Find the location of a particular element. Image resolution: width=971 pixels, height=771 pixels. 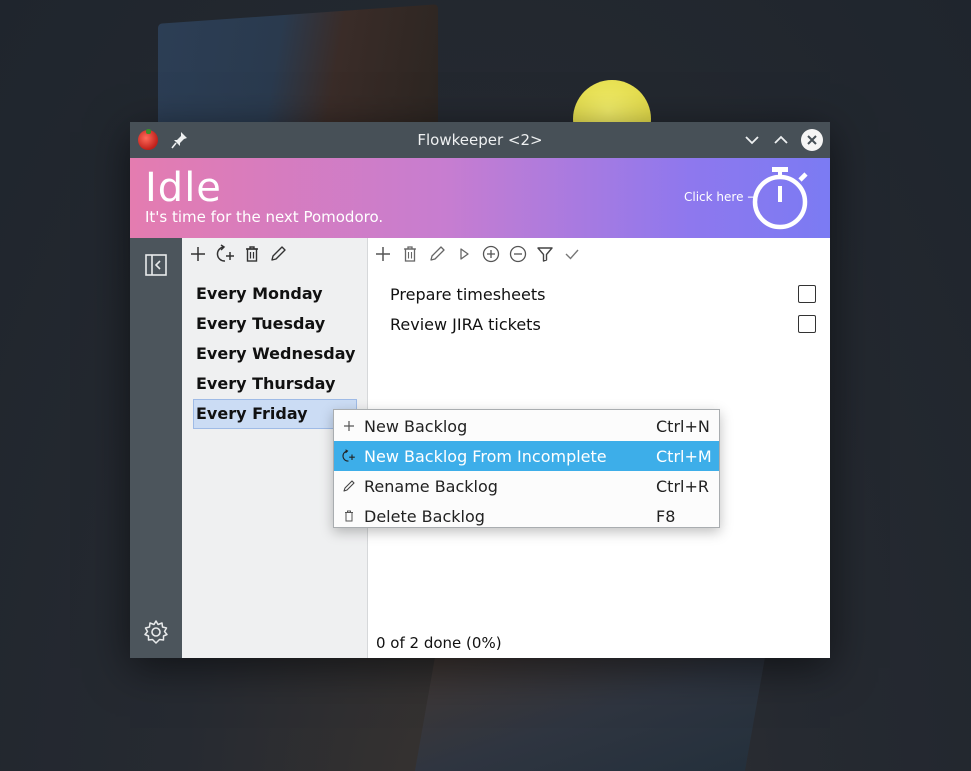

backlogs-toolbar is located at coordinates (274, 254).